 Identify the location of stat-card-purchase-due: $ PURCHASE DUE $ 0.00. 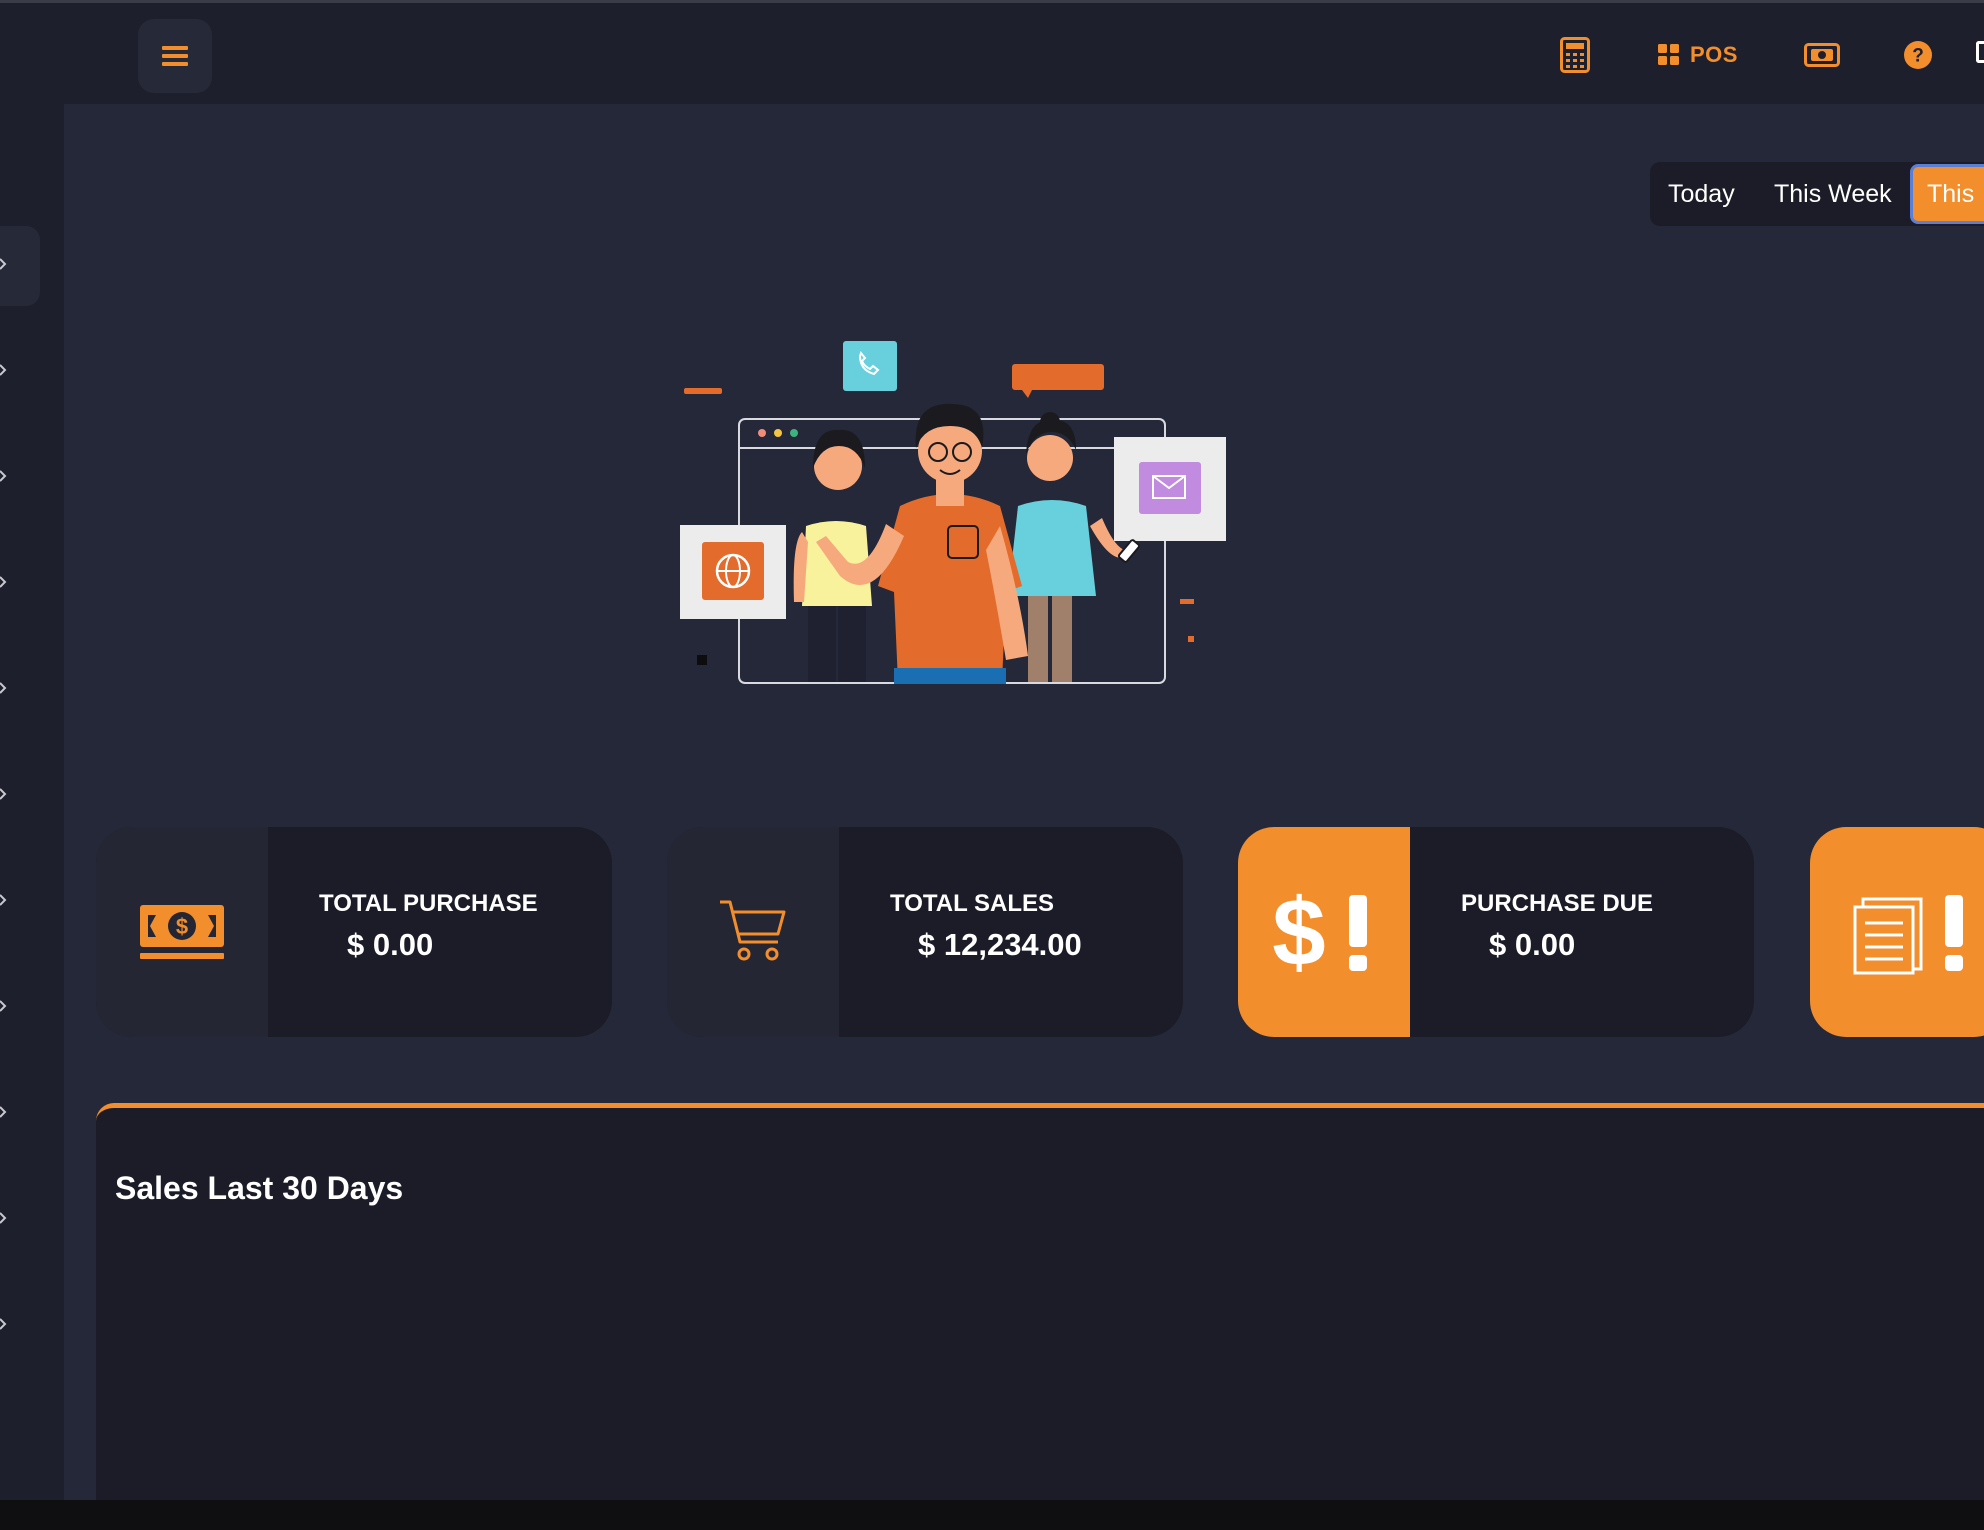
(1496, 932).